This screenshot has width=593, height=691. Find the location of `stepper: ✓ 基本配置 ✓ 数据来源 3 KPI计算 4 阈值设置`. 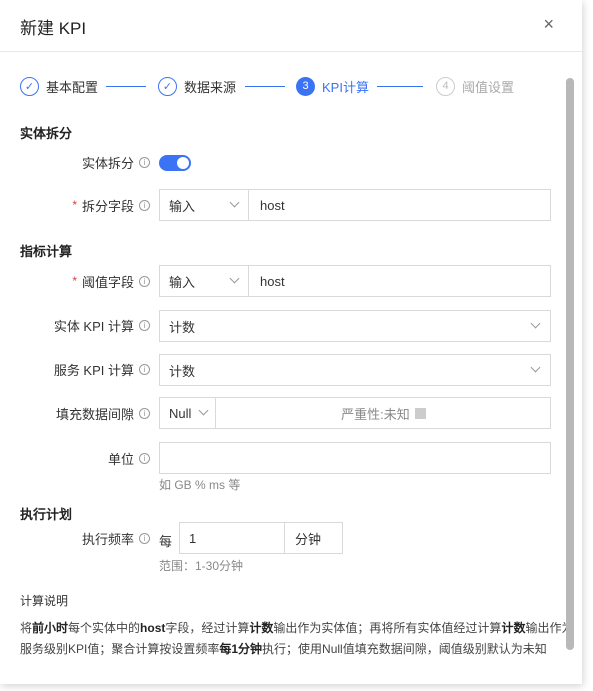

stepper: ✓ 基本配置 ✓ 数据来源 3 KPI计算 4 阈值设置 is located at coordinates (280, 86).